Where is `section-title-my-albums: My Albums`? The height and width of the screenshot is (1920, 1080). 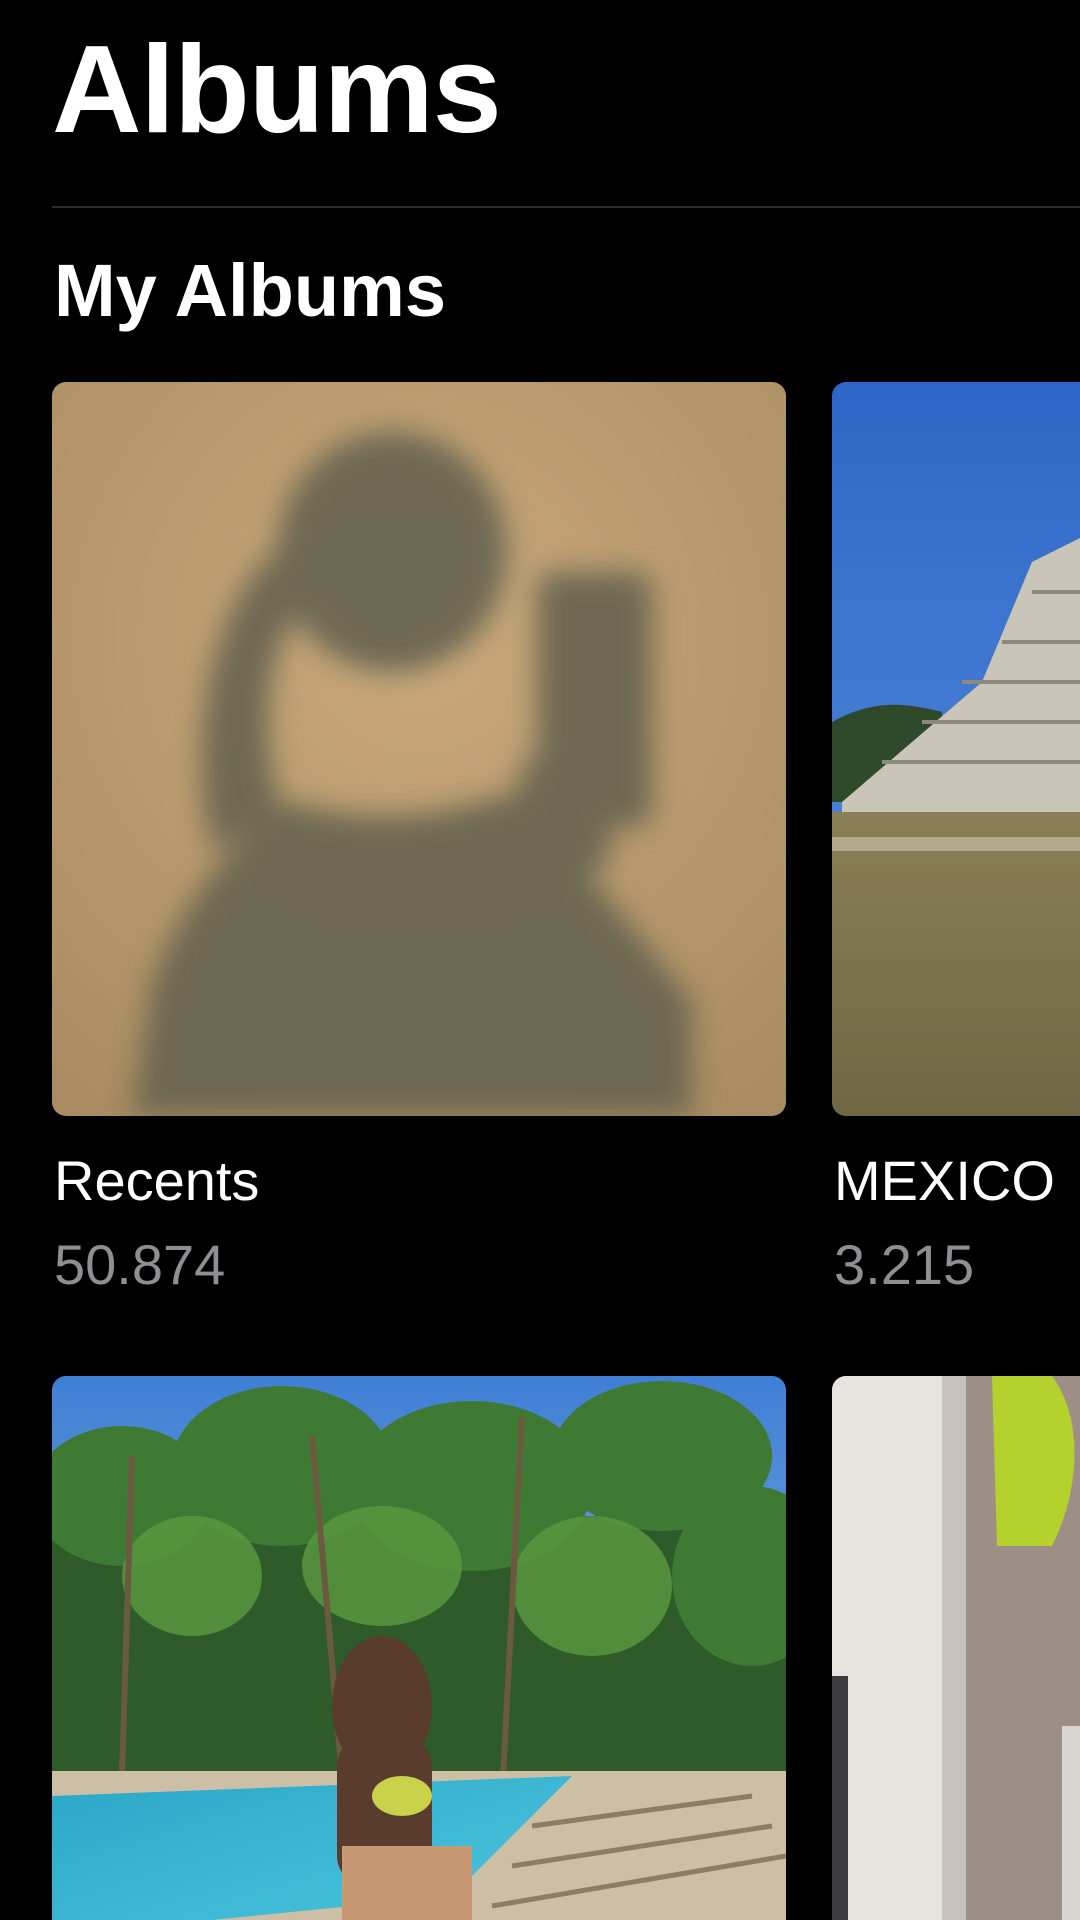
section-title-my-albums: My Albums is located at coordinates (250, 291).